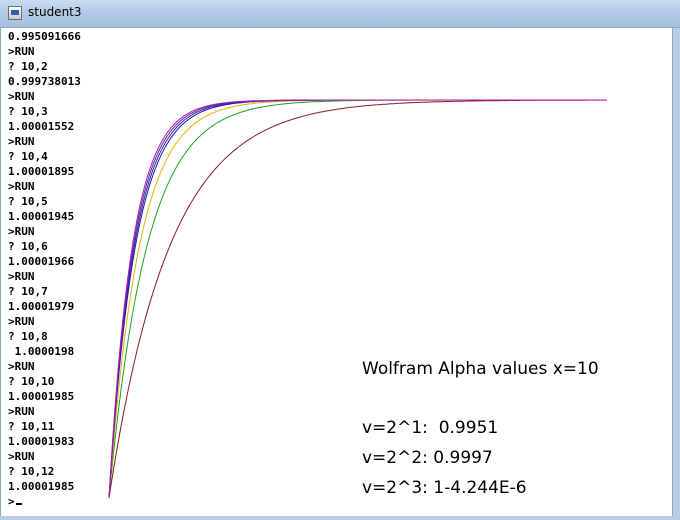 This screenshot has width=680, height=520. I want to click on window-frame-right, so click(676, 274).